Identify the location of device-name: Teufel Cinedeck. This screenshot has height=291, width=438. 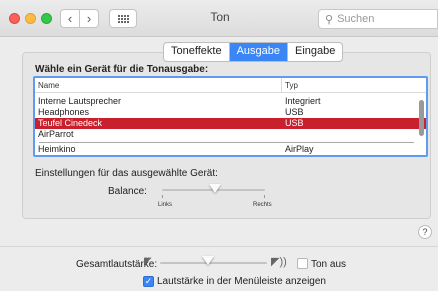
(70, 123).